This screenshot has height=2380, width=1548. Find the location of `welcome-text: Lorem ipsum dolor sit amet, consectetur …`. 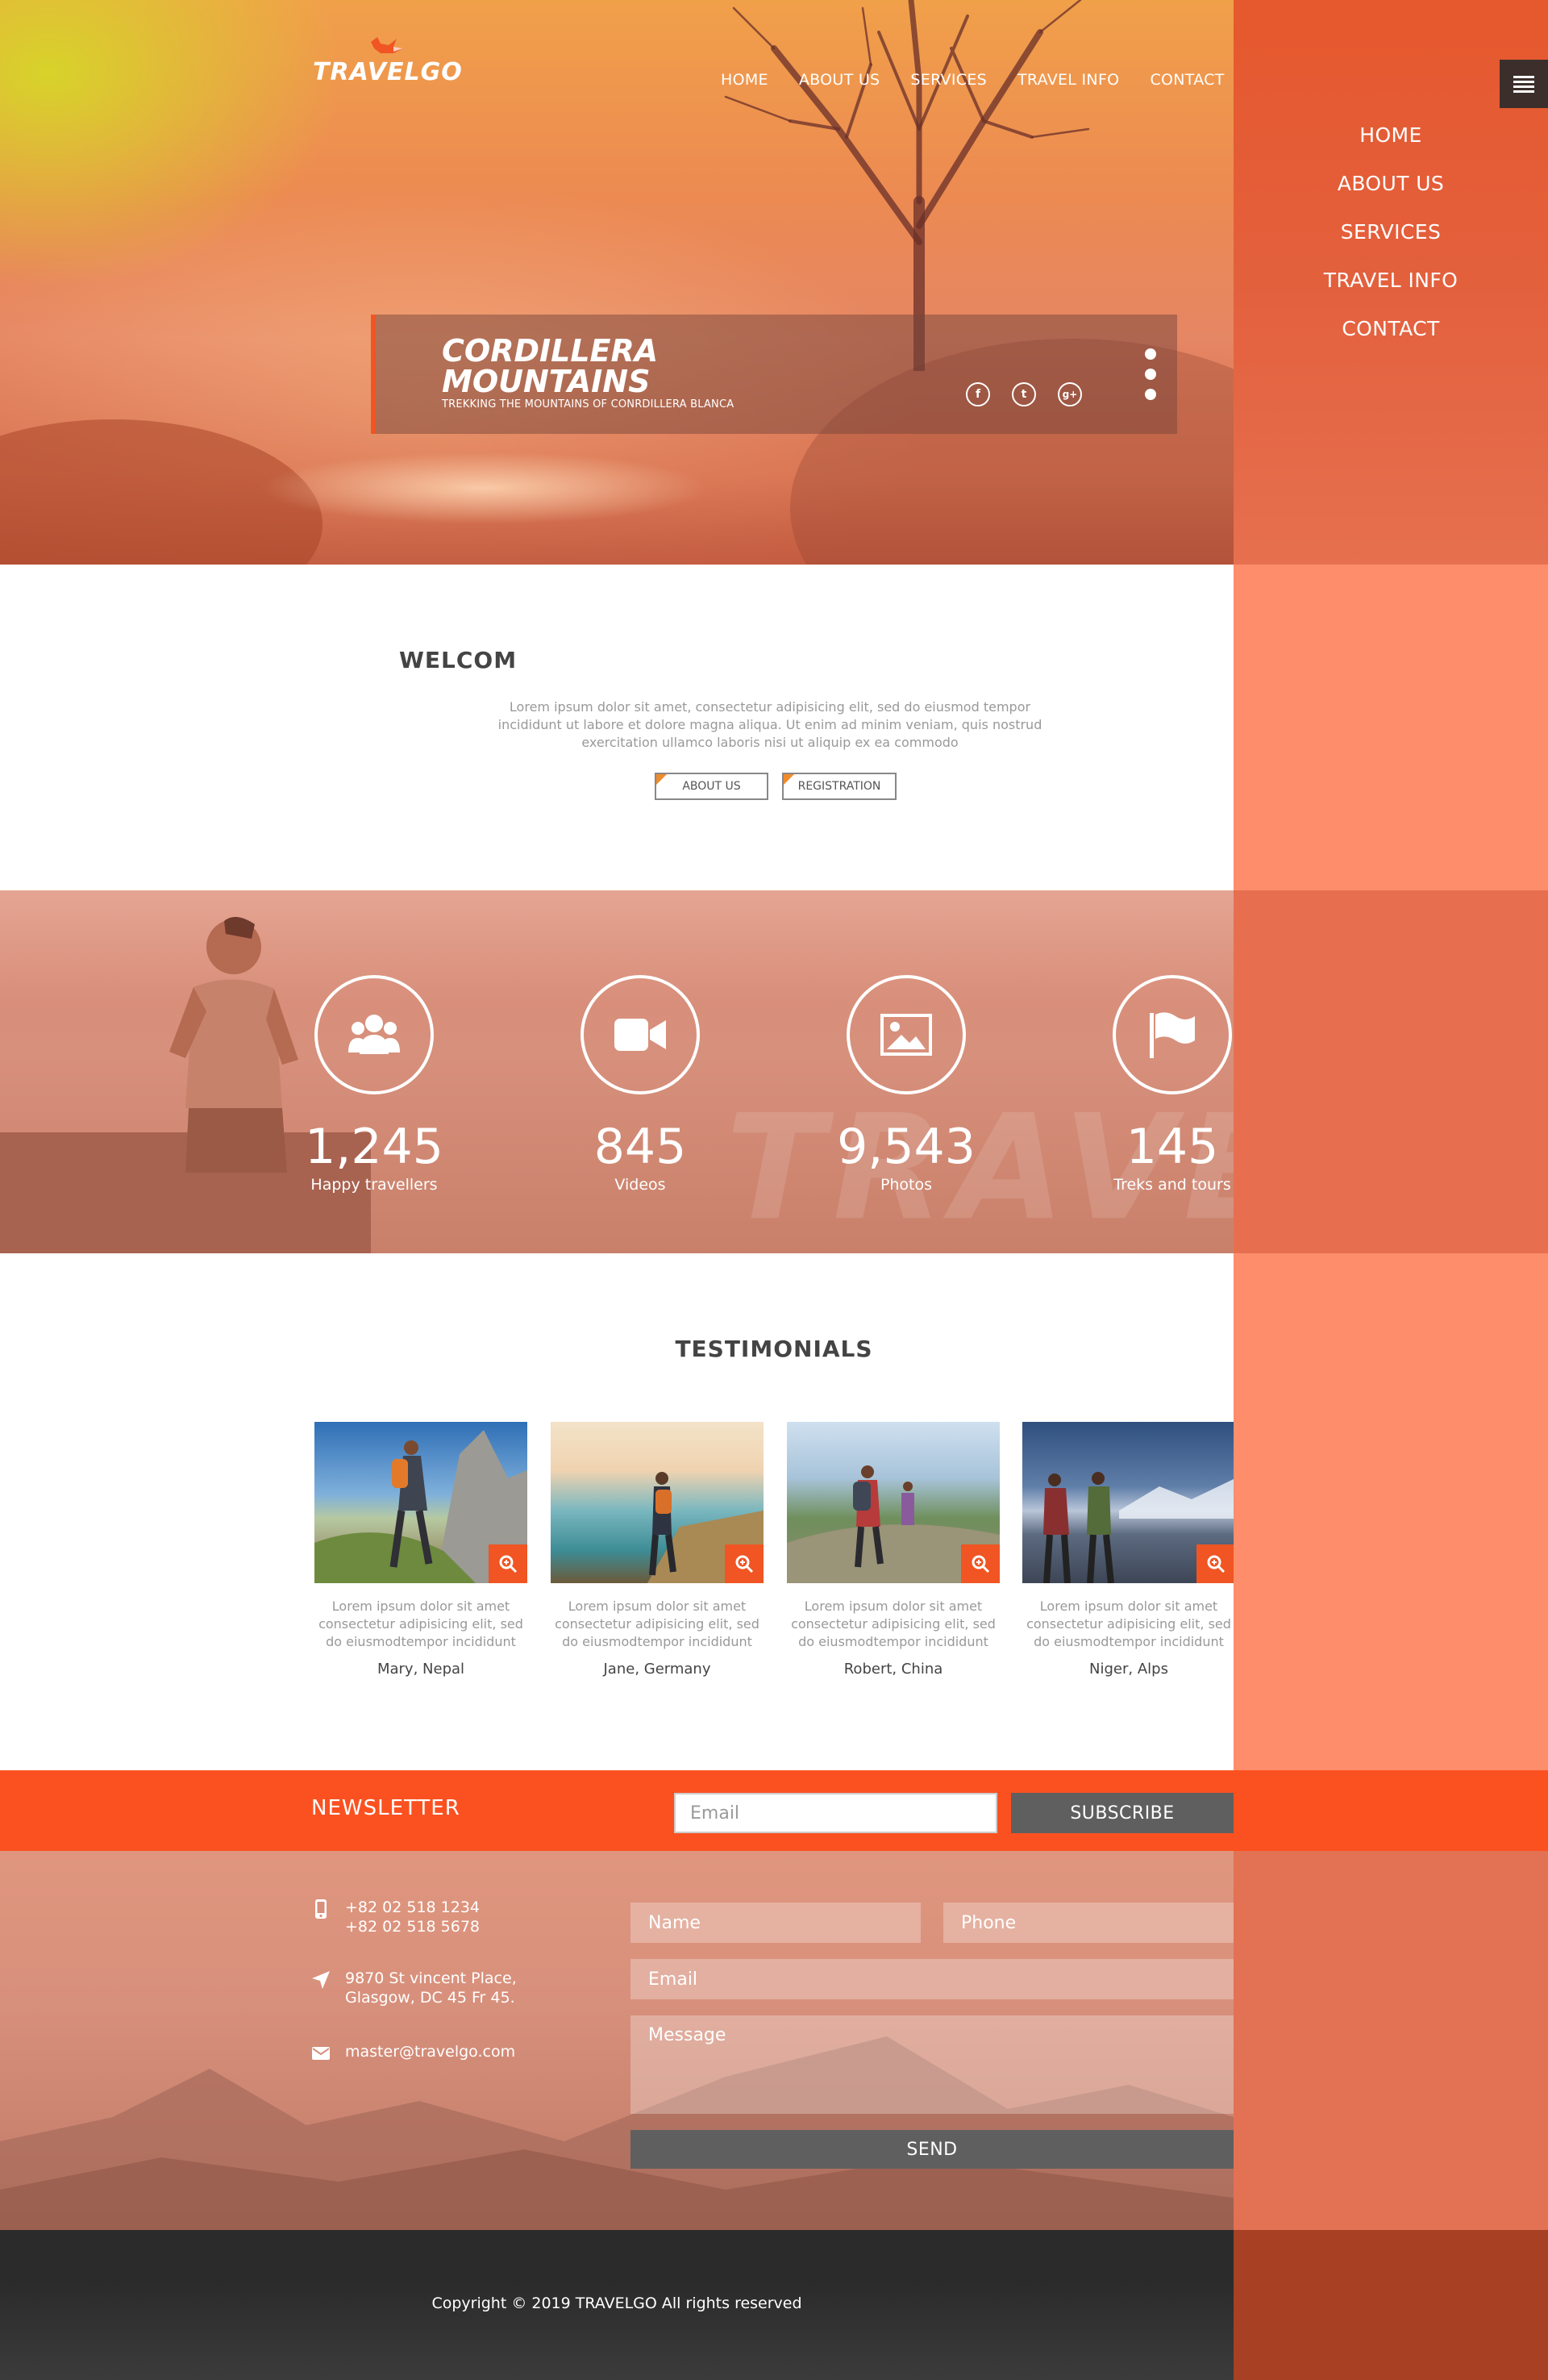

welcome-text: Lorem ipsum dolor sit amet, consectetur … is located at coordinates (769, 724).